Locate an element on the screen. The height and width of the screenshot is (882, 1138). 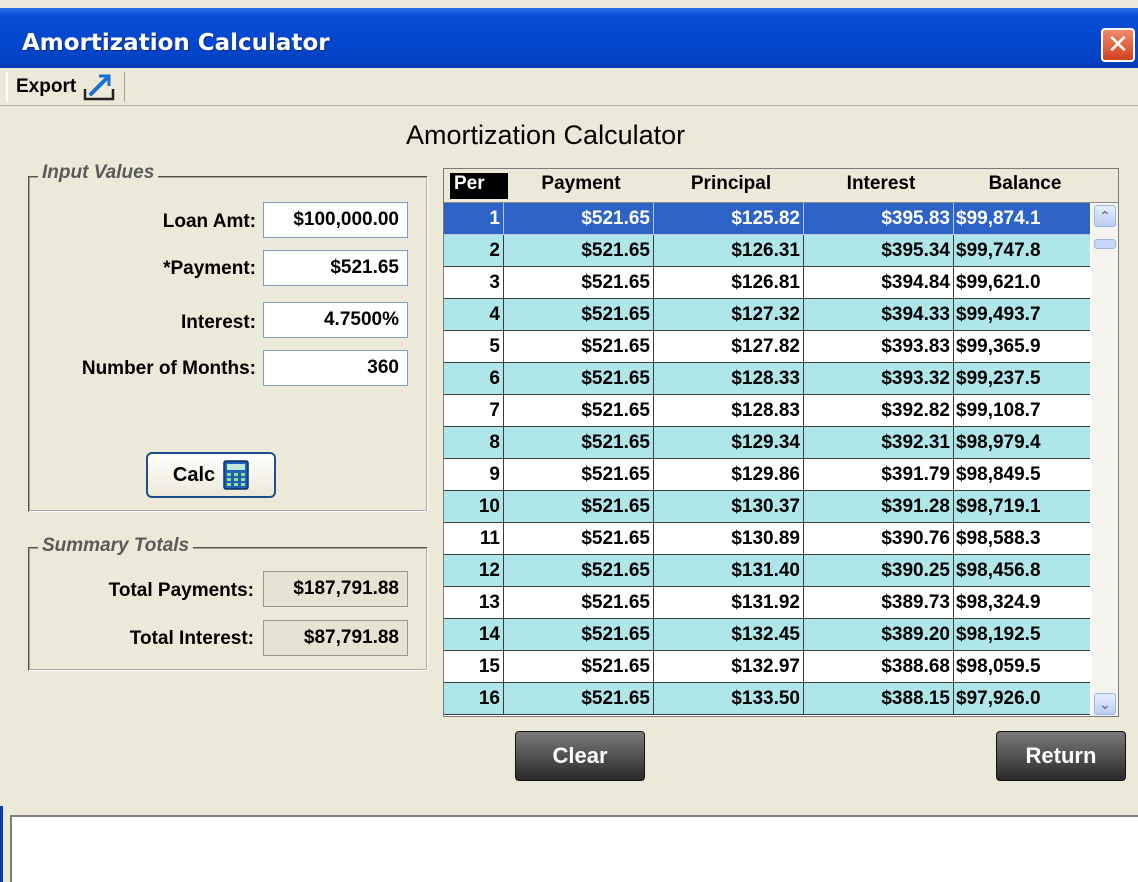
table-row: 8 $521.65 $129.34 $392.31 $98,979.4 is located at coordinates (767, 443).